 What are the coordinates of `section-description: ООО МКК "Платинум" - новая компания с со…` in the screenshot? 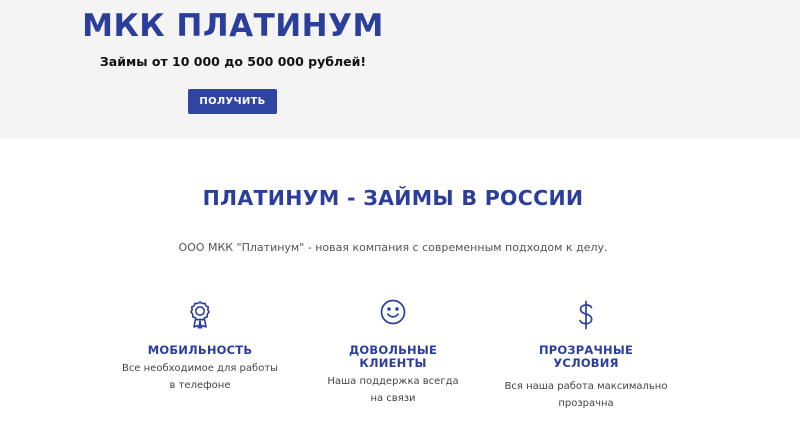 It's located at (393, 247).